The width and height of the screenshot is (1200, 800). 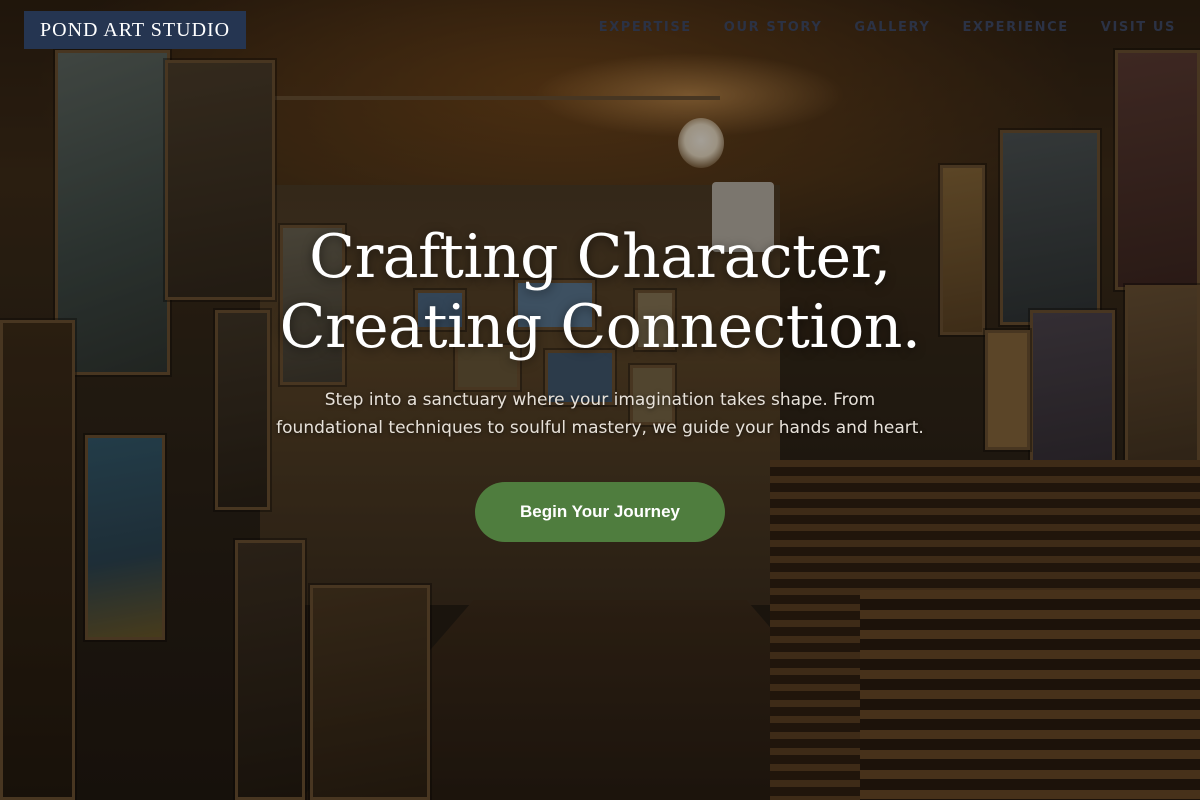 I want to click on nav-link-gallery: GALLERY, so click(x=892, y=27).